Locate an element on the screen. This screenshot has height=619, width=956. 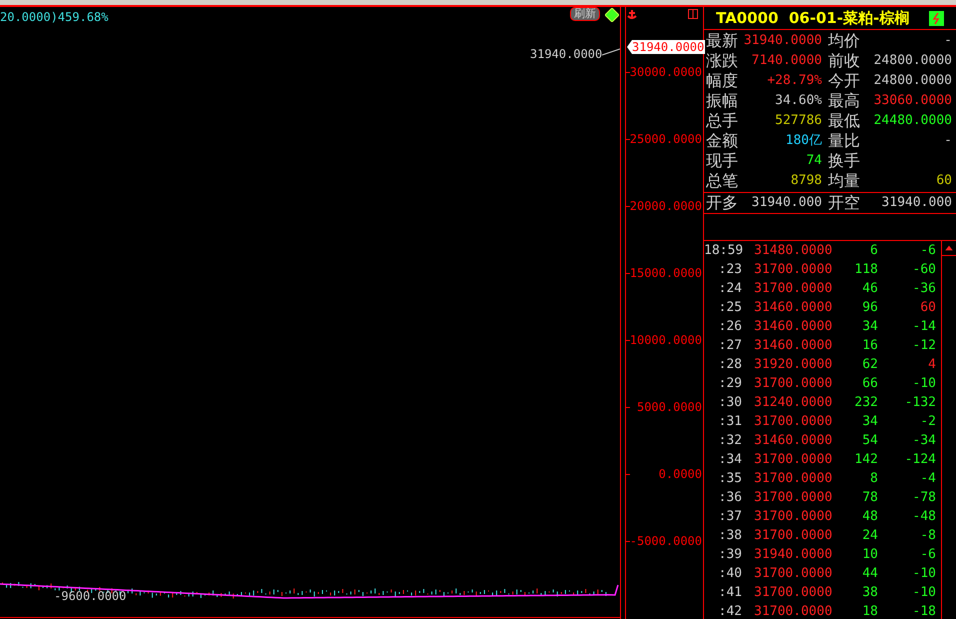
quote-value: 31940.0000 is located at coordinates (782, 41).